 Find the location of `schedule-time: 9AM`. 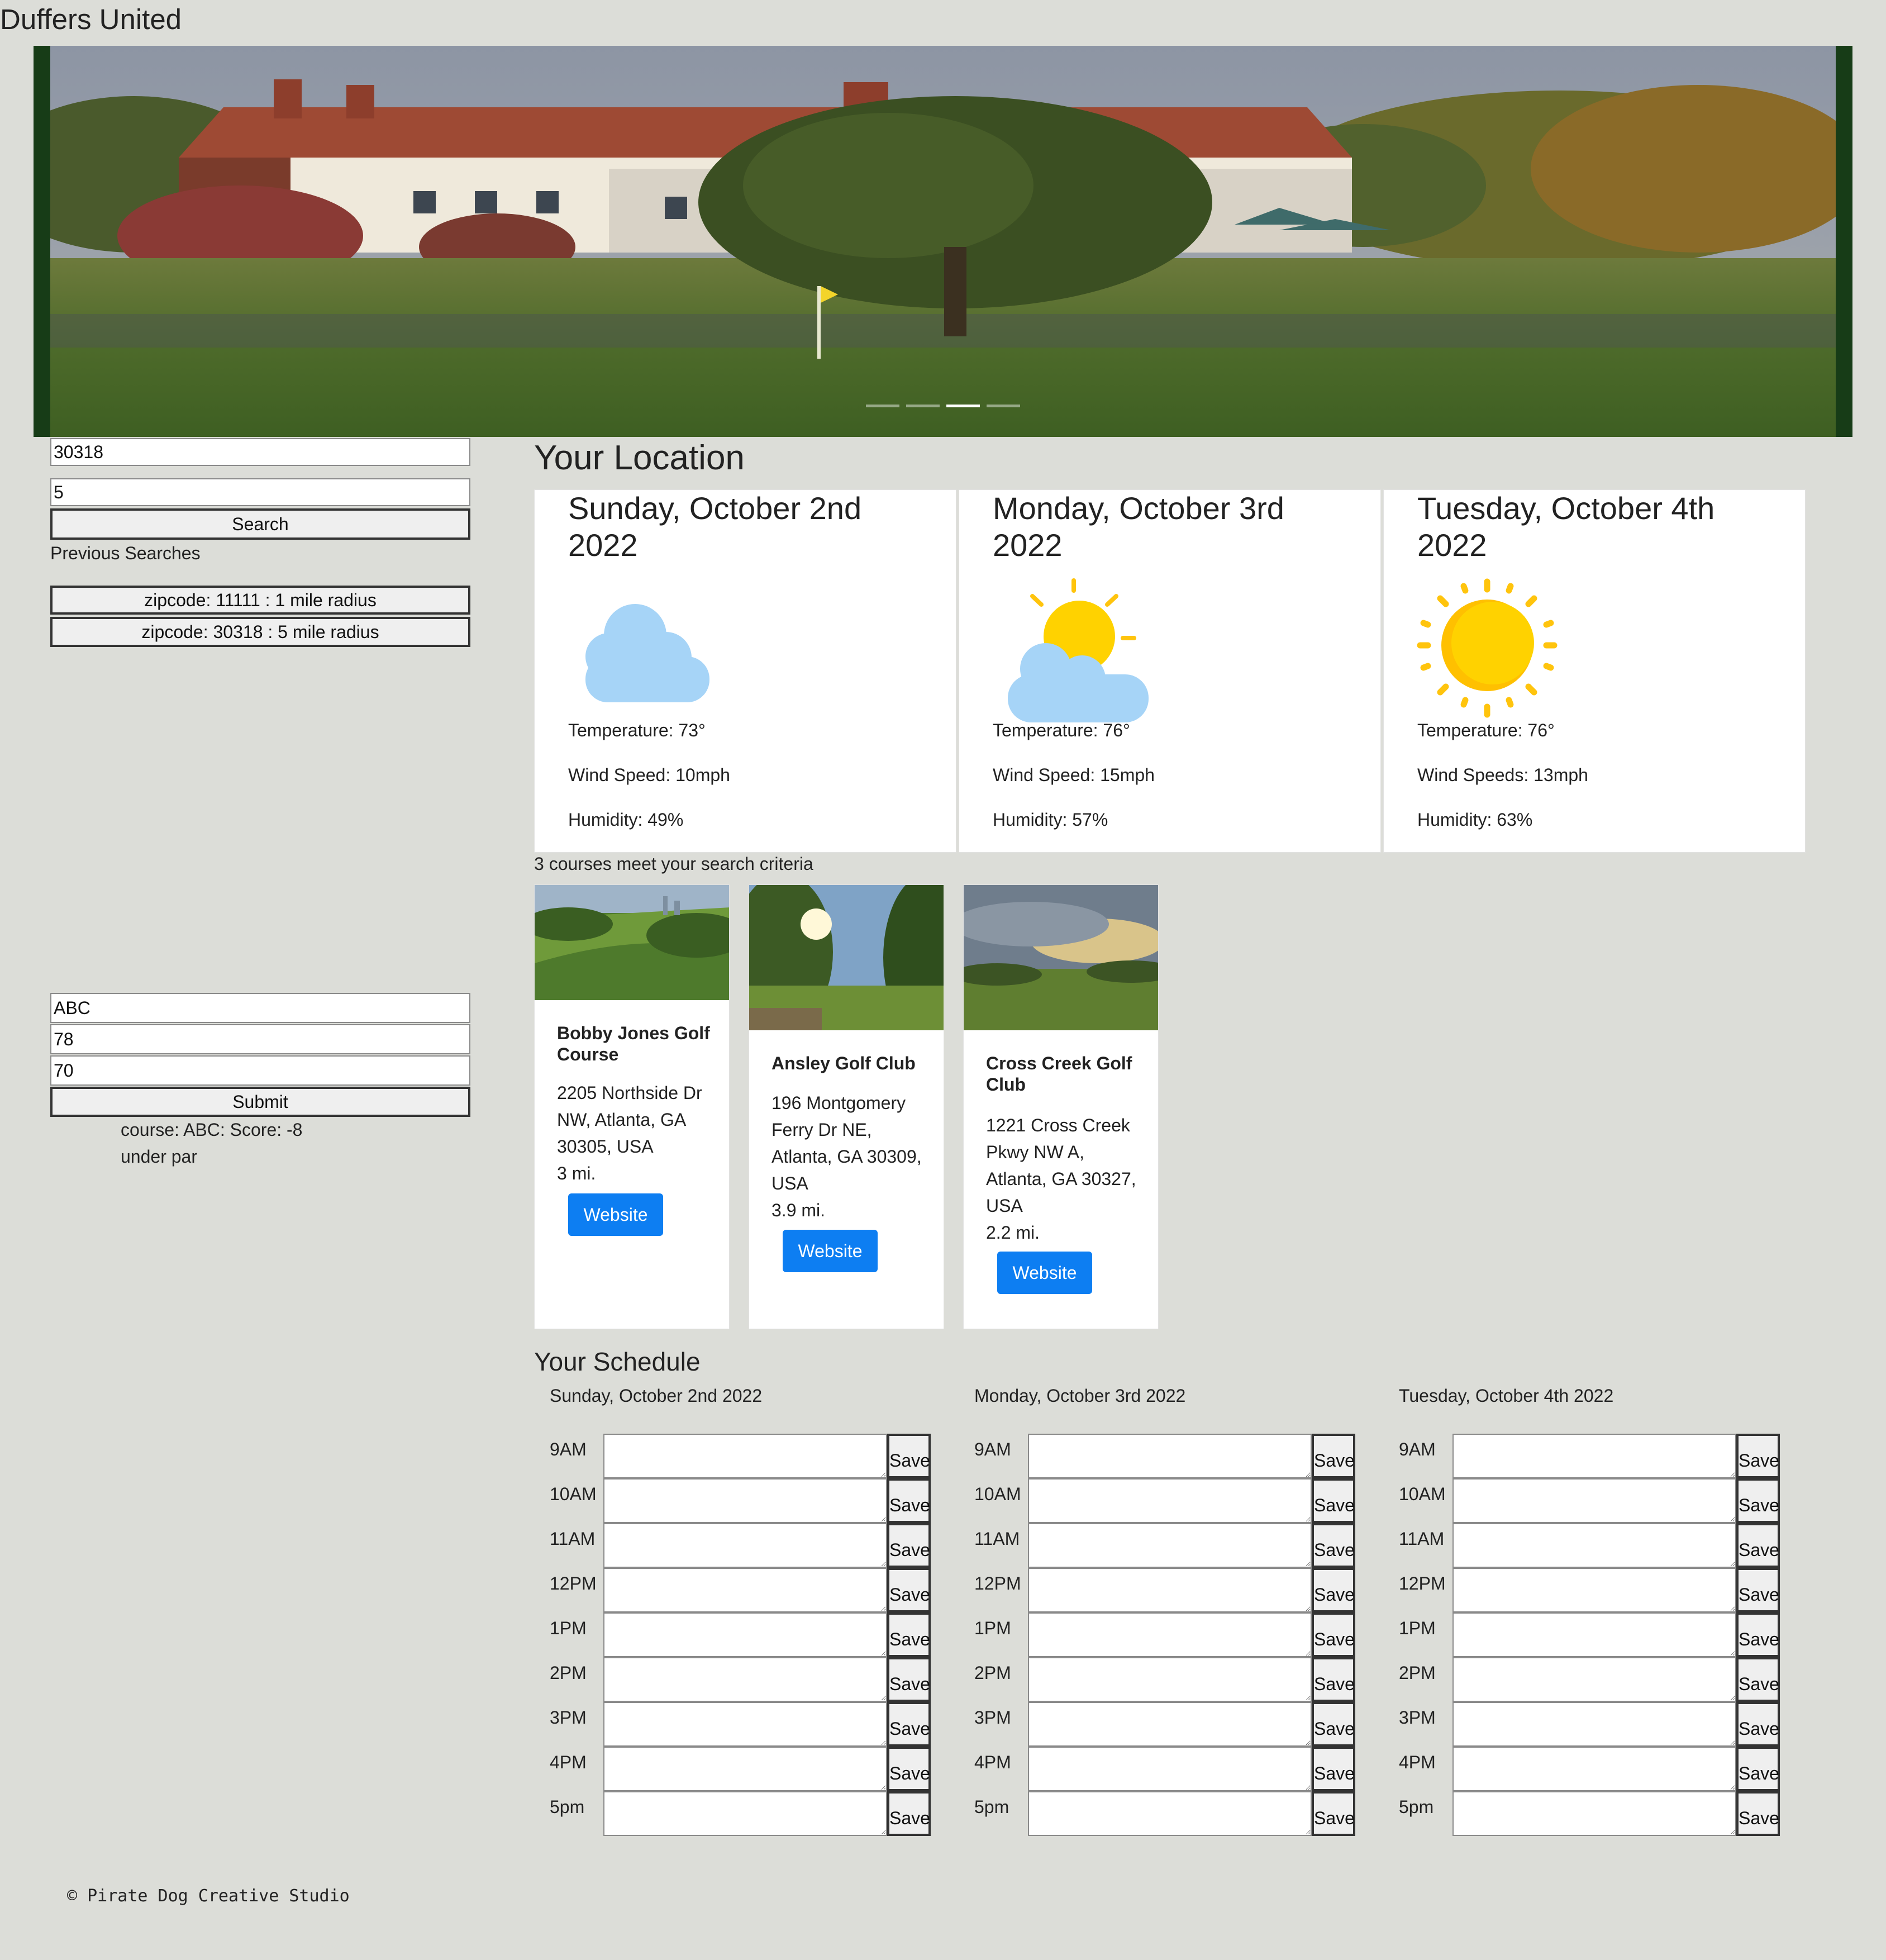

schedule-time: 9AM is located at coordinates (1417, 1449).